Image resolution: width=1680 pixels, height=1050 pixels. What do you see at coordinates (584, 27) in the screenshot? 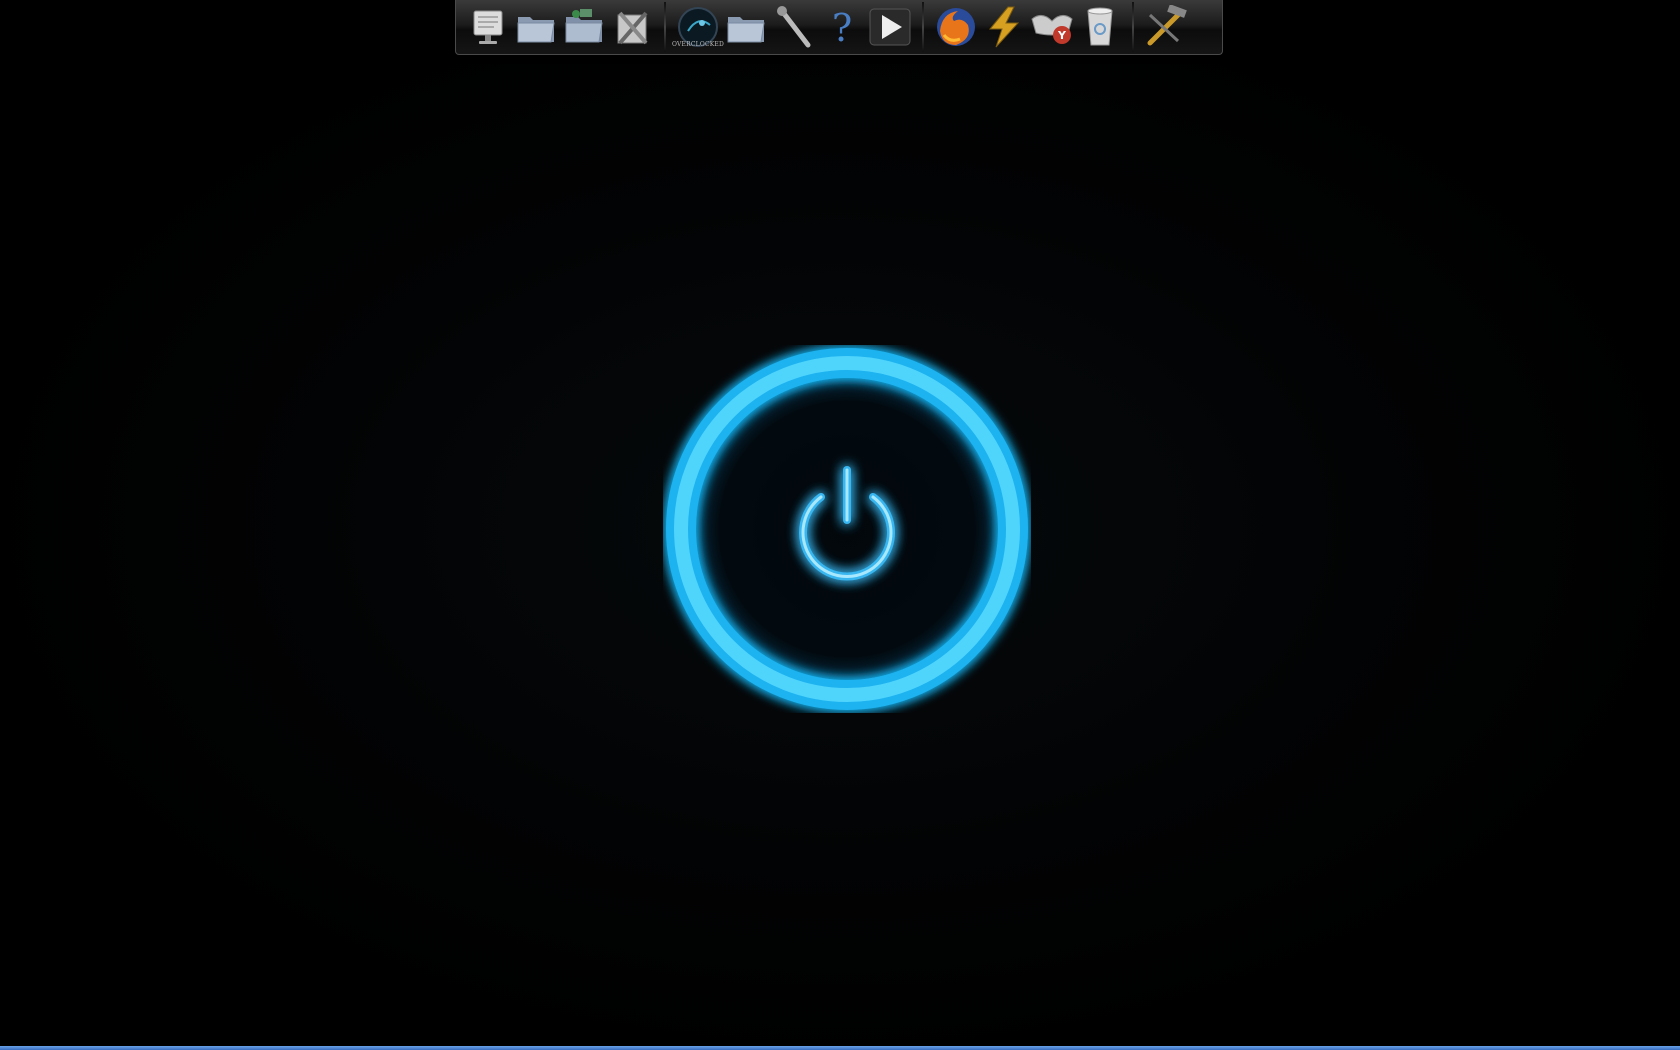
I see `network-folder-icon` at bounding box center [584, 27].